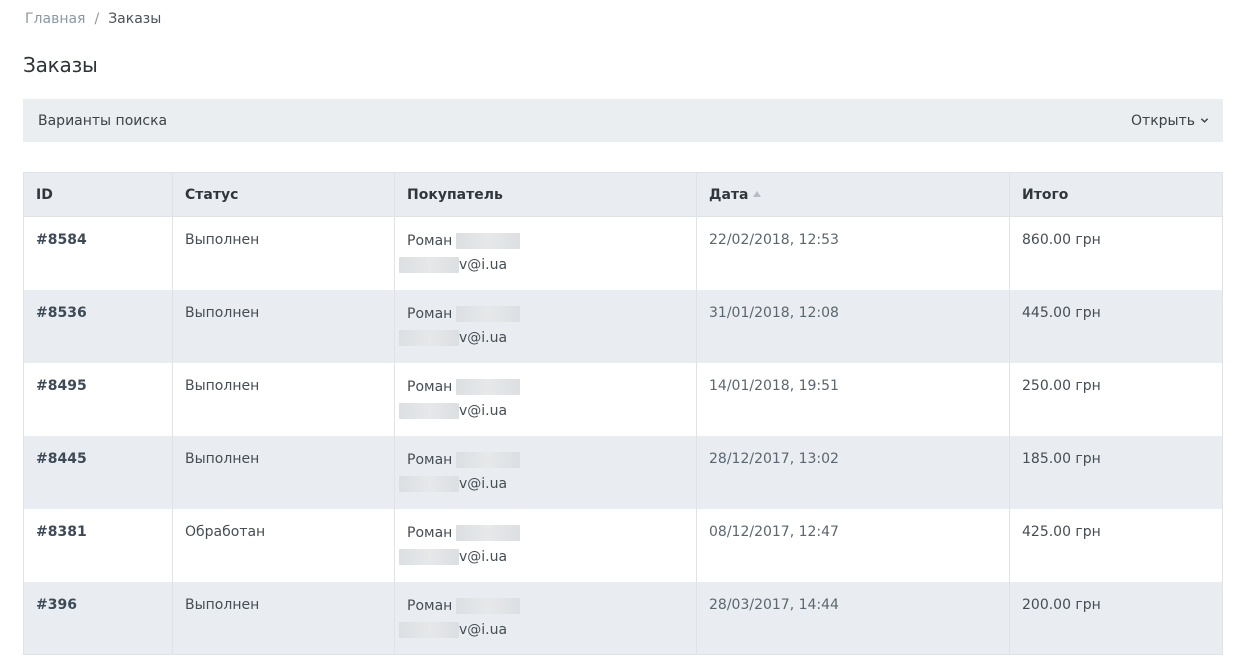 The height and width of the screenshot is (663, 1233). I want to click on order-date: 14/01/2018, 19:51, so click(853, 399).